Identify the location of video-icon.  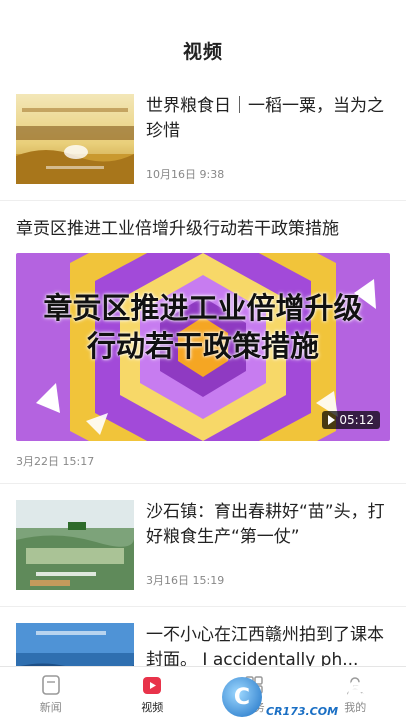
(152, 685).